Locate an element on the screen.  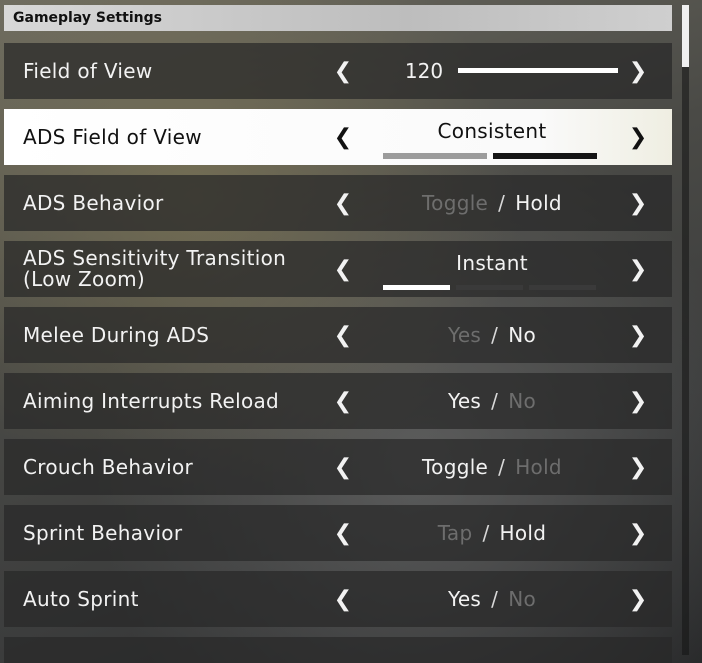
setting-row-ads-behavior: ADS Behavior ❮ Toggle / Hold ❯ is located at coordinates (338, 203).